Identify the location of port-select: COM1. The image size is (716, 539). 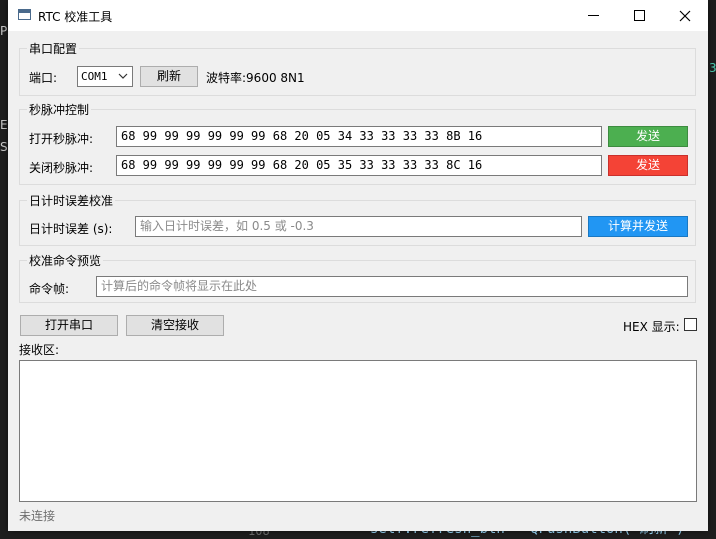
(105, 76).